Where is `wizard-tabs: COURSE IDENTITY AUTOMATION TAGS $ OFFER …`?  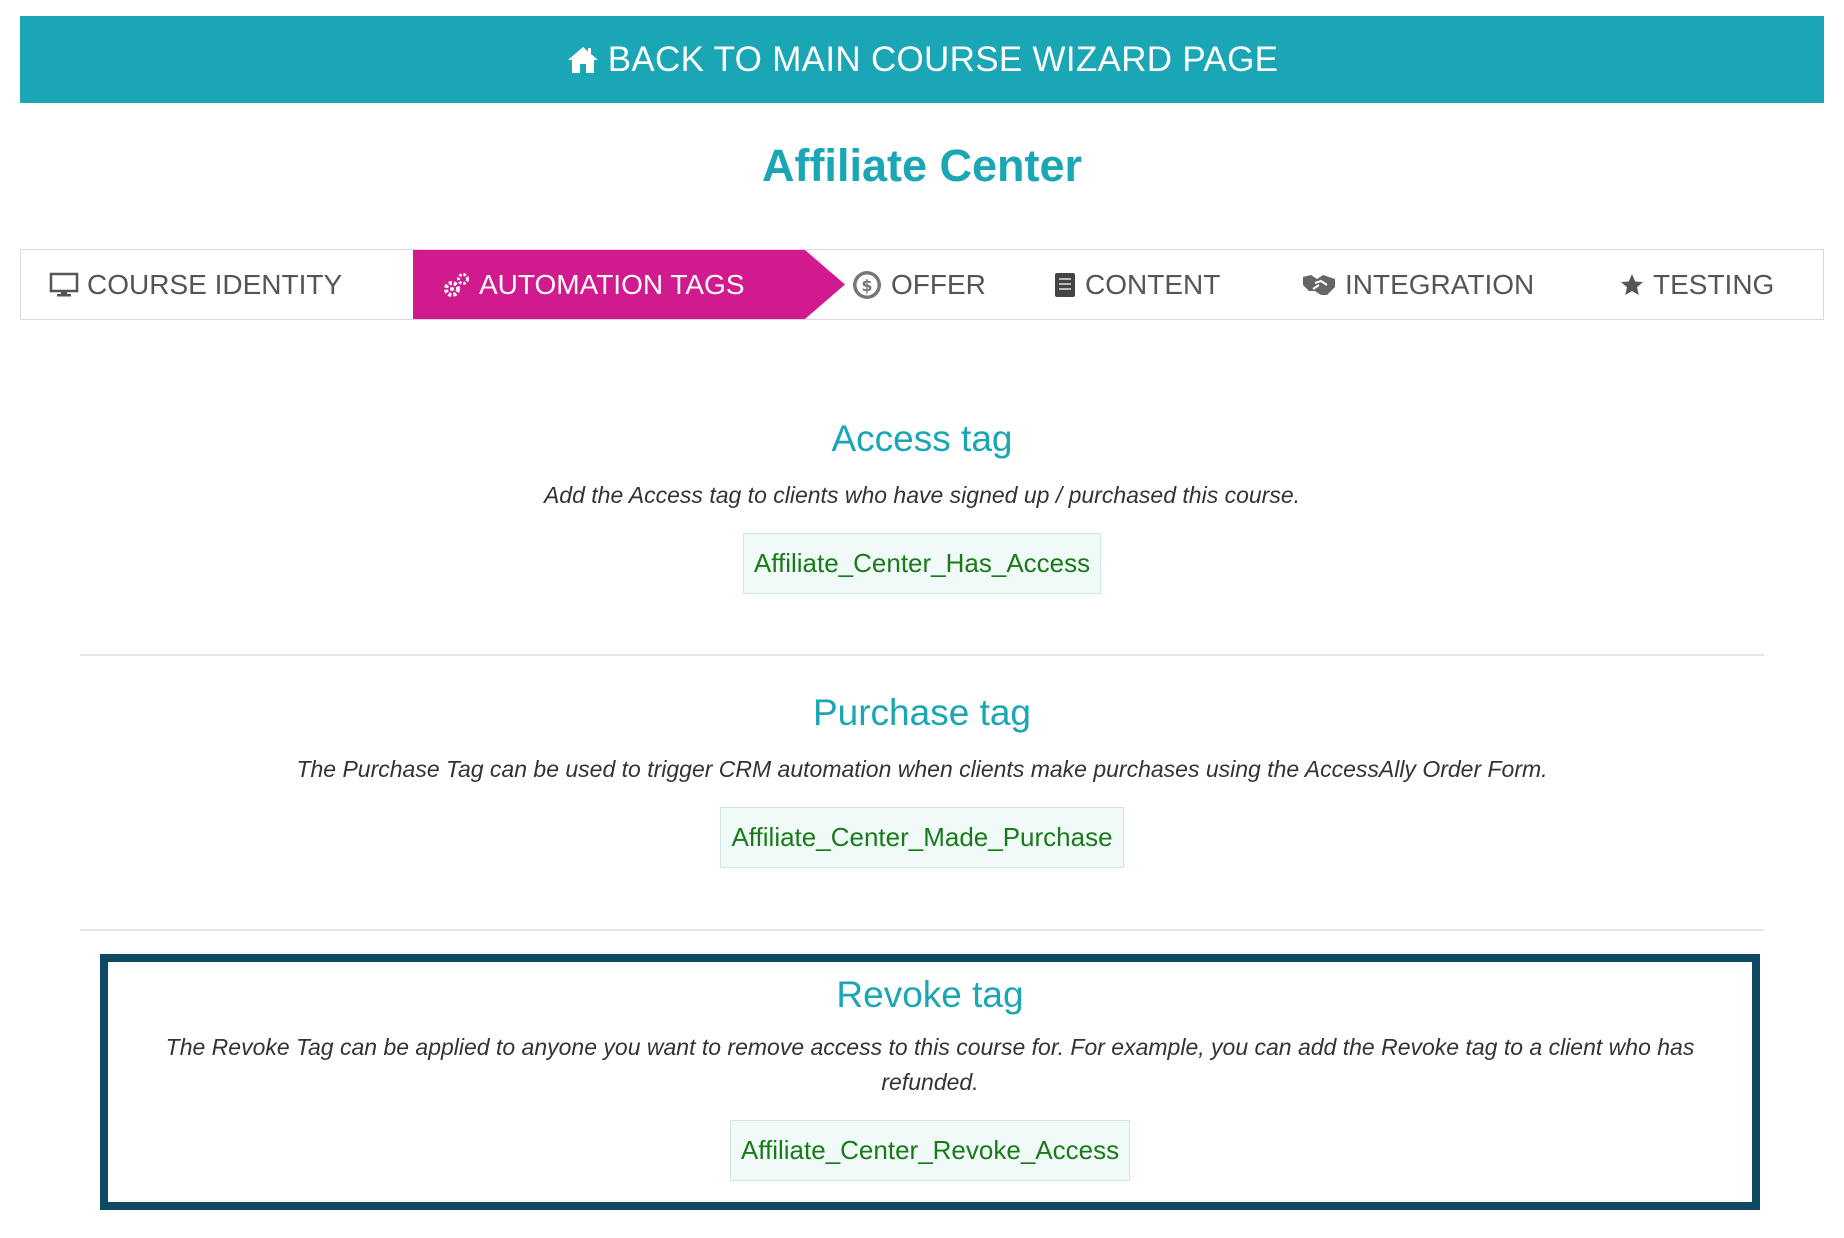 wizard-tabs: COURSE IDENTITY AUTOMATION TAGS $ OFFER … is located at coordinates (922, 284).